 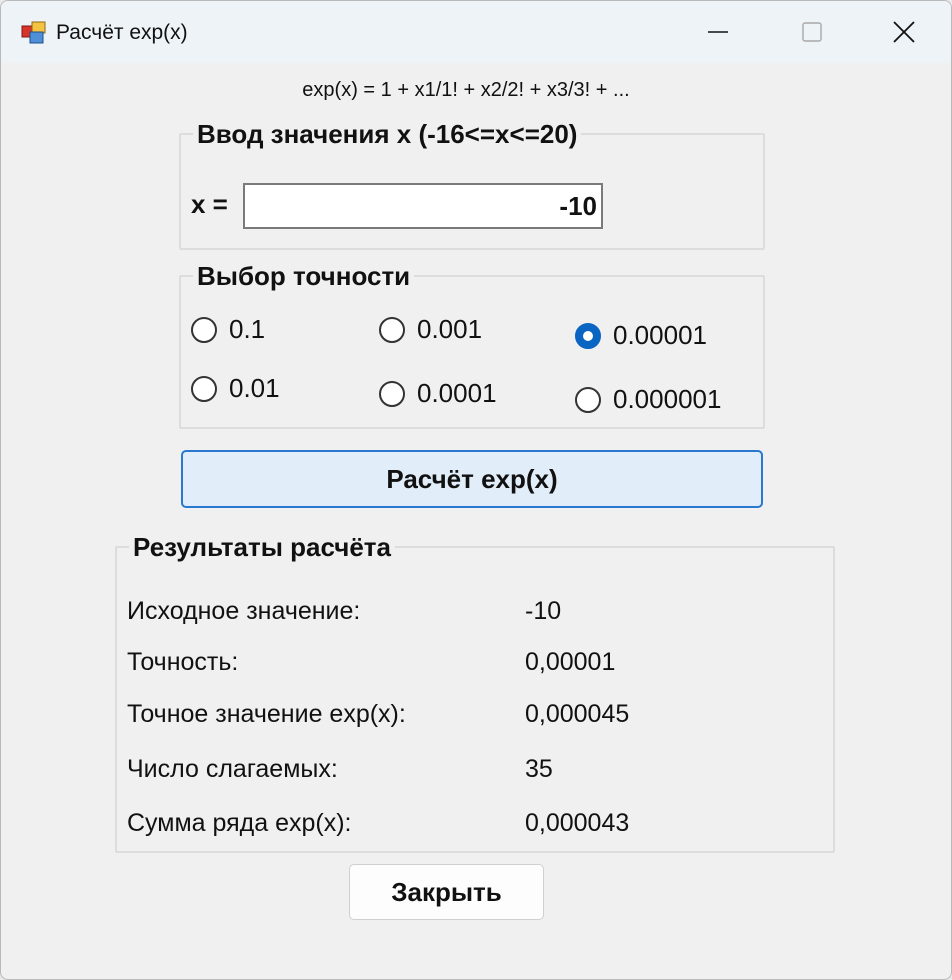 What do you see at coordinates (570, 662) in the screenshot?
I see `precision-value: 0,00001` at bounding box center [570, 662].